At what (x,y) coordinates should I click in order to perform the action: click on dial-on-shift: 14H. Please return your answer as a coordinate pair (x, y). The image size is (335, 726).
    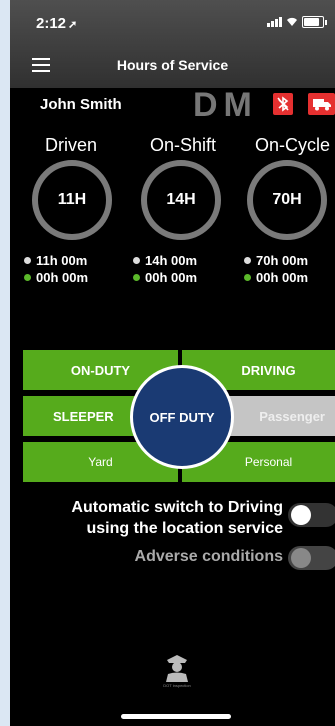
    Looking at the image, I should click on (181, 200).